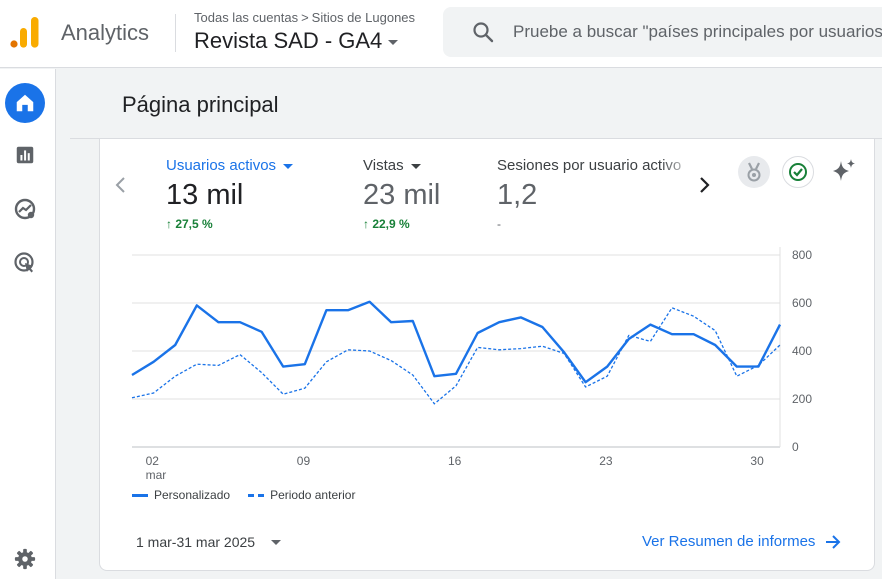  What do you see at coordinates (802, 351) in the screenshot?
I see `y-tick-label: 400` at bounding box center [802, 351].